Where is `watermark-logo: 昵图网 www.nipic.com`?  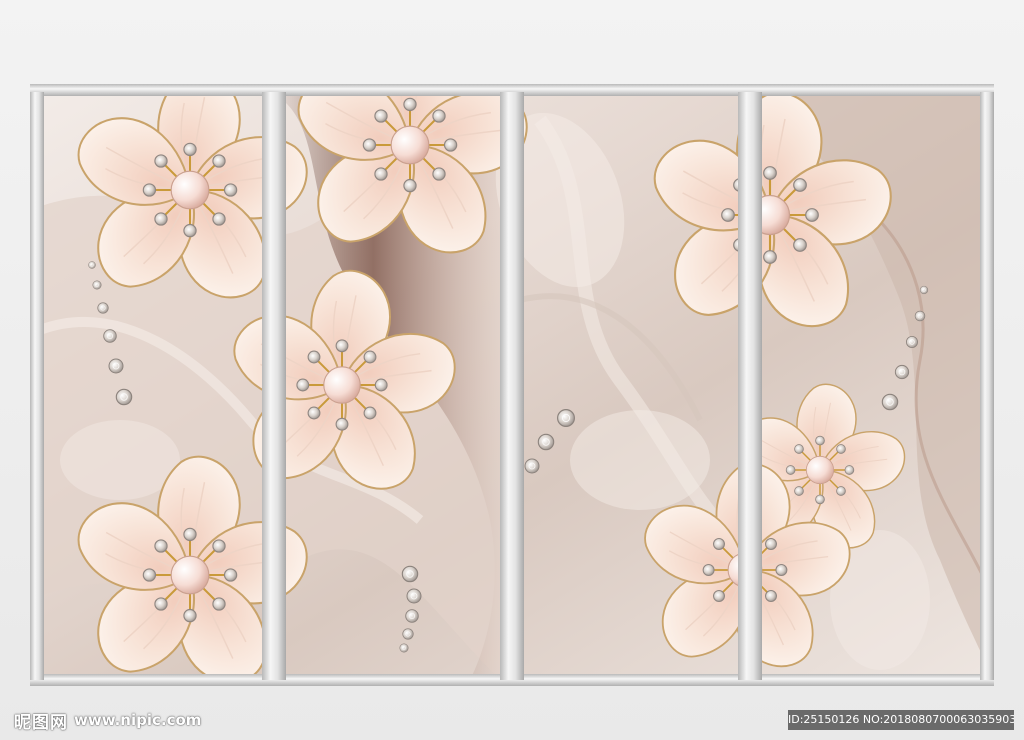 watermark-logo: 昵图网 www.nipic.com is located at coordinates (108, 720).